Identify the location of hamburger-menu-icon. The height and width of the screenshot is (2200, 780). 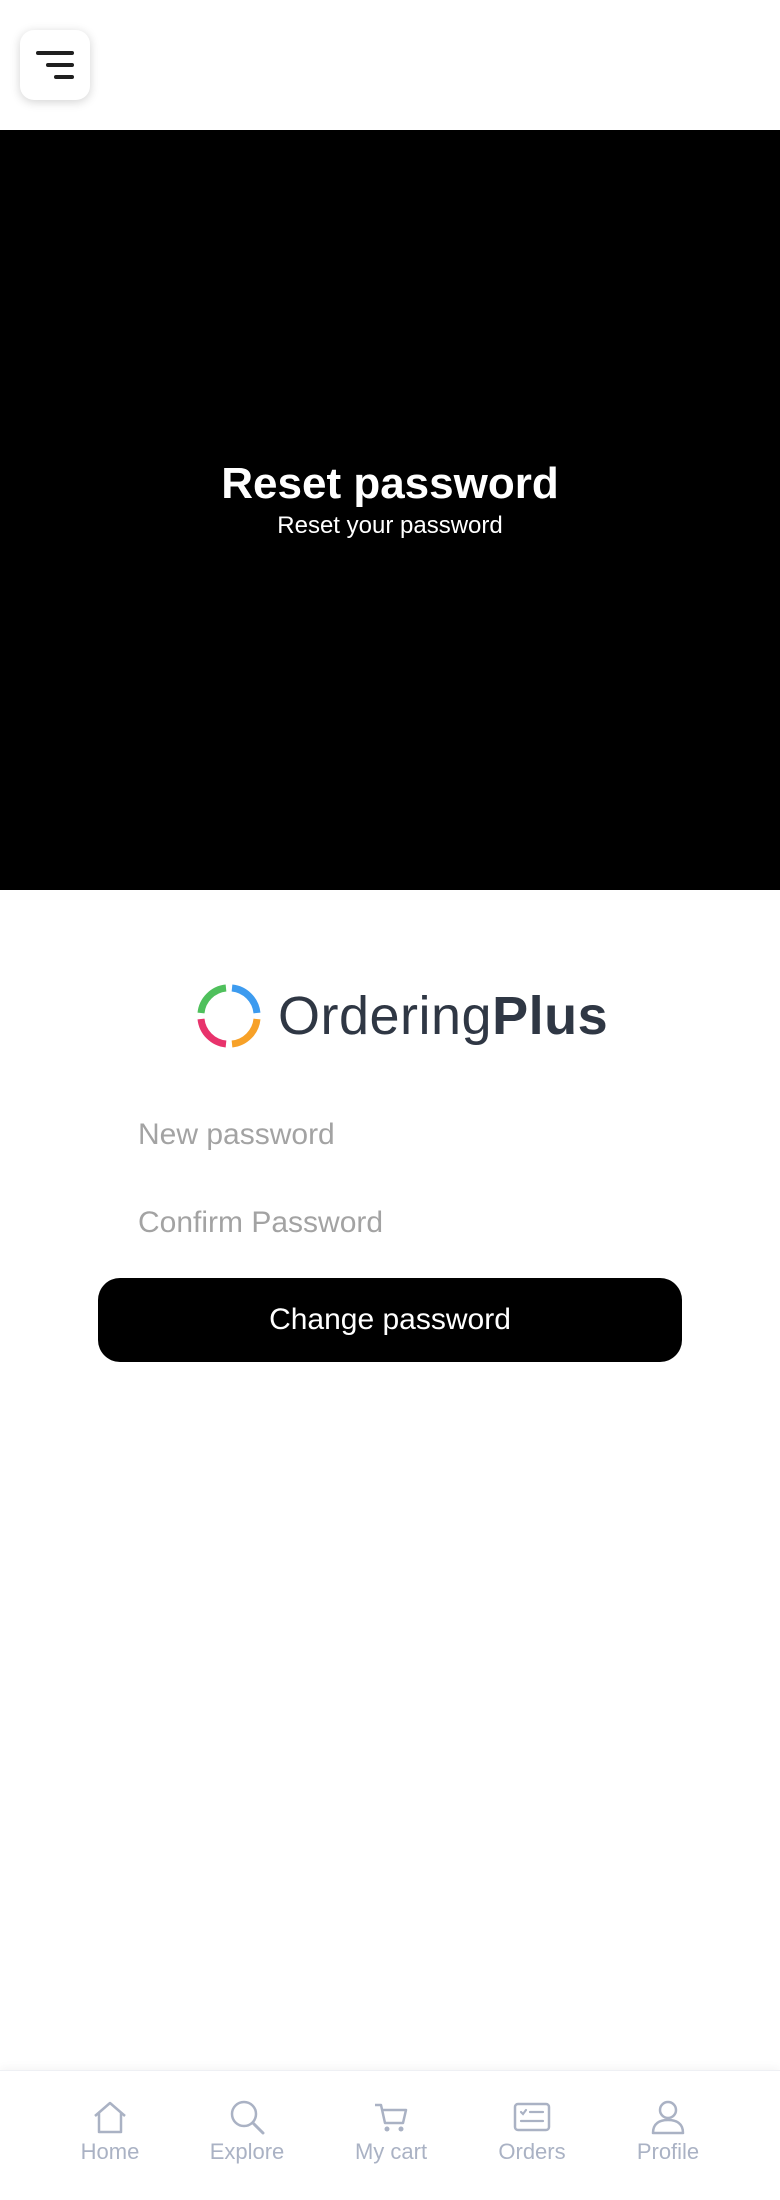
(55, 65).